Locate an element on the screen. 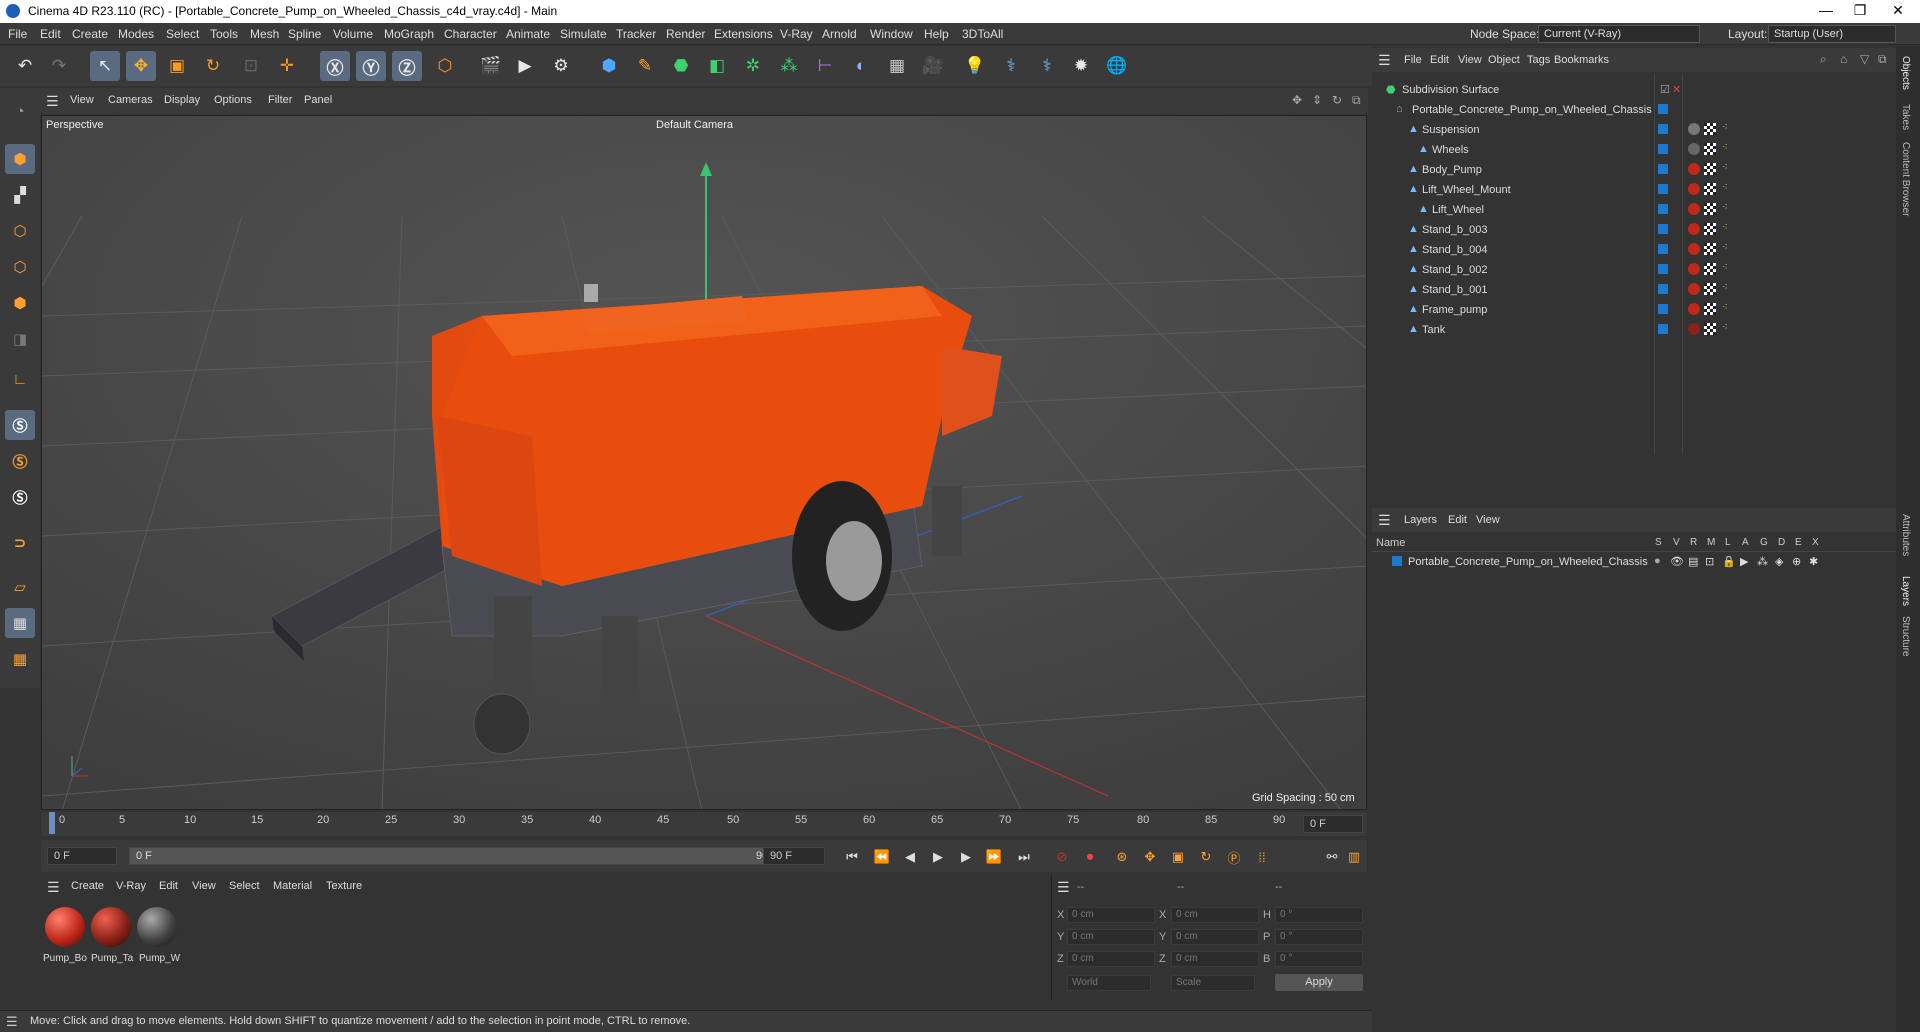 This screenshot has width=1920, height=1032. axis-mode-icon: ∟ is located at coordinates (20, 379).